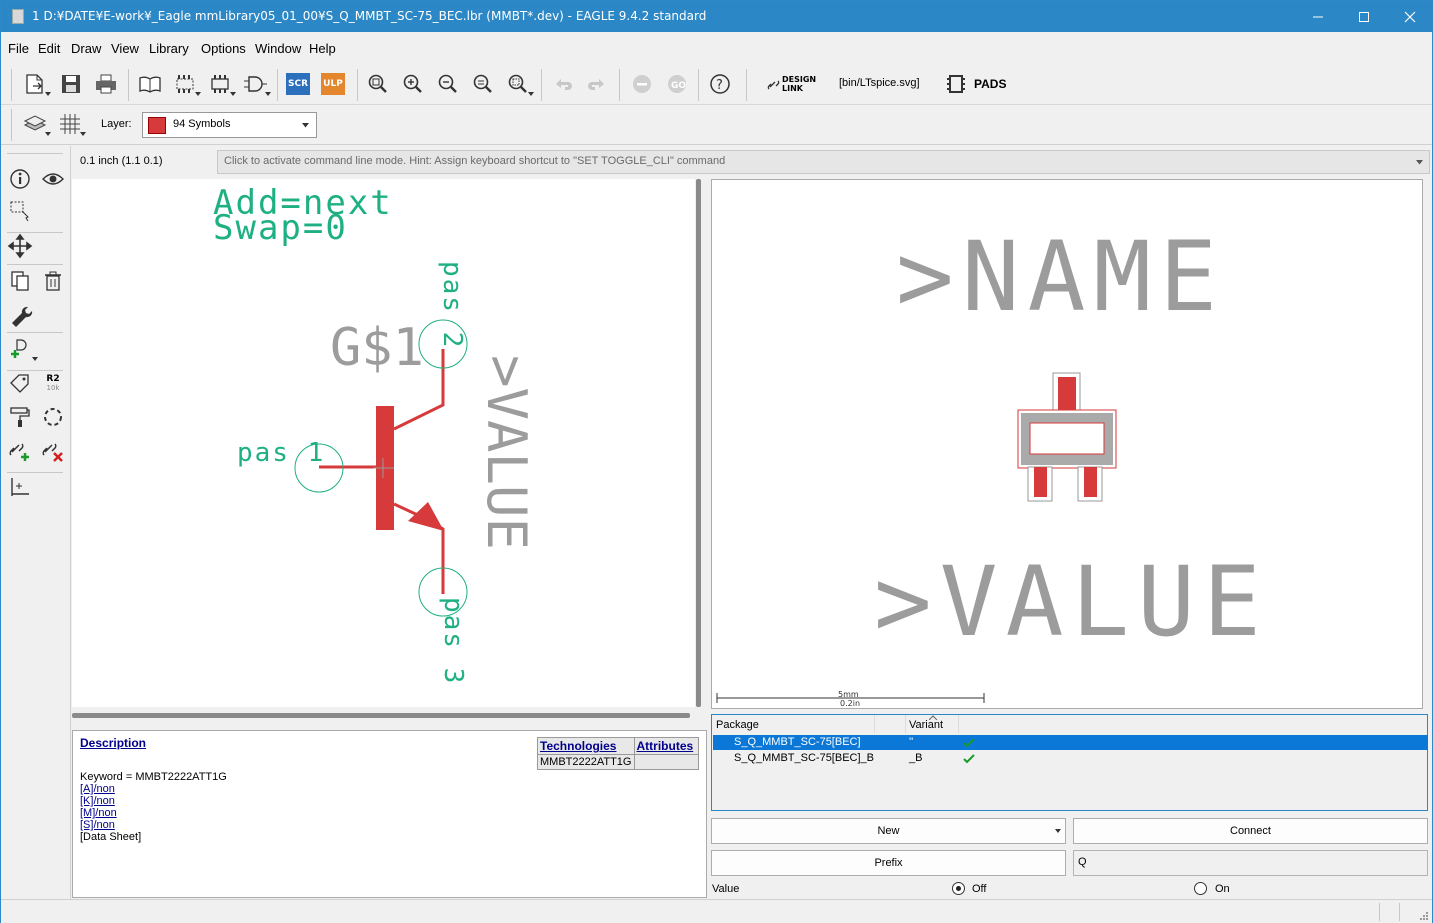 Image resolution: width=1433 pixels, height=923 pixels. What do you see at coordinates (926, 725) in the screenshot?
I see `variant-column-header: Variant` at bounding box center [926, 725].